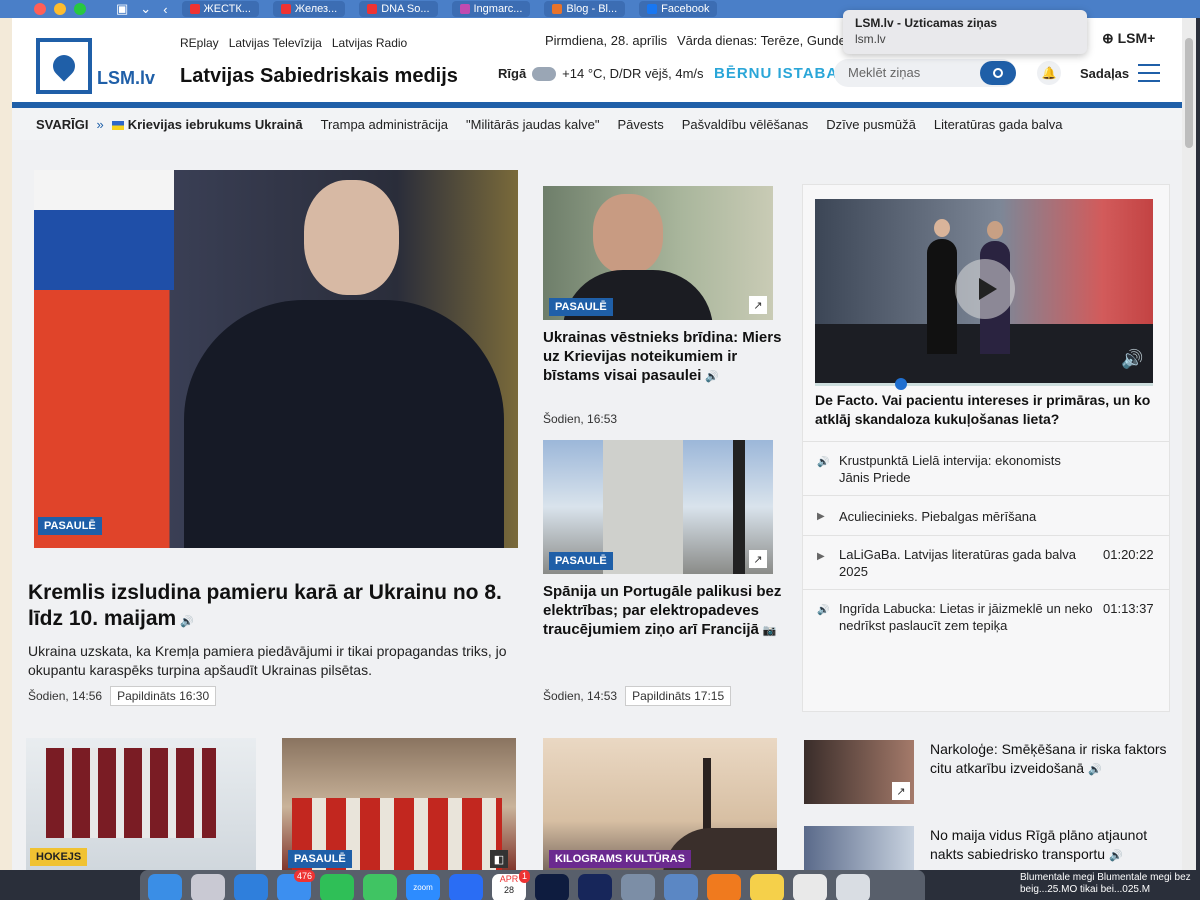  What do you see at coordinates (678, 9) in the screenshot?
I see `browser-tab: Facebook` at bounding box center [678, 9].